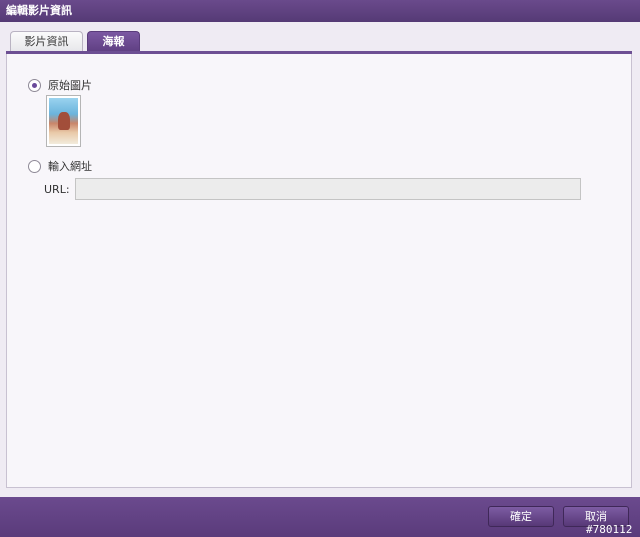 The height and width of the screenshot is (537, 640). Describe the element at coordinates (328, 189) in the screenshot. I see `url-input` at that location.